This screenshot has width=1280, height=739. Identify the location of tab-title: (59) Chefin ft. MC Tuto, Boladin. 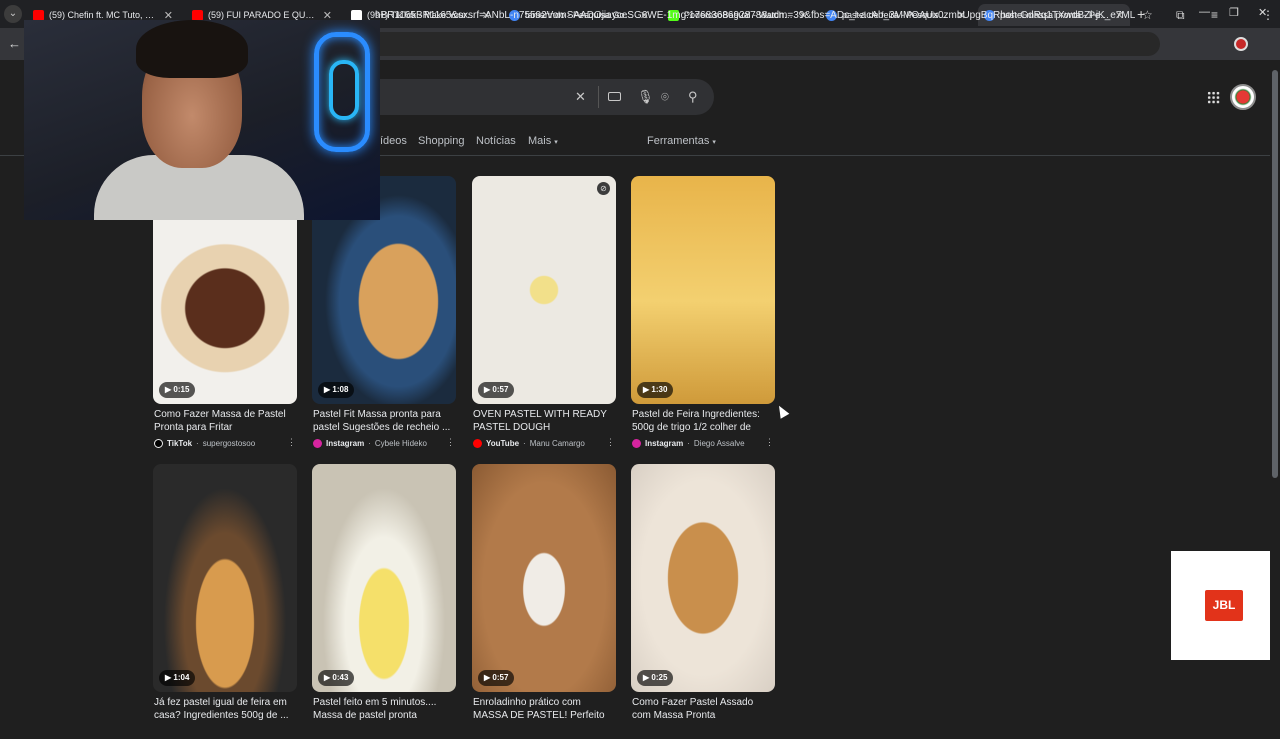
(104, 15).